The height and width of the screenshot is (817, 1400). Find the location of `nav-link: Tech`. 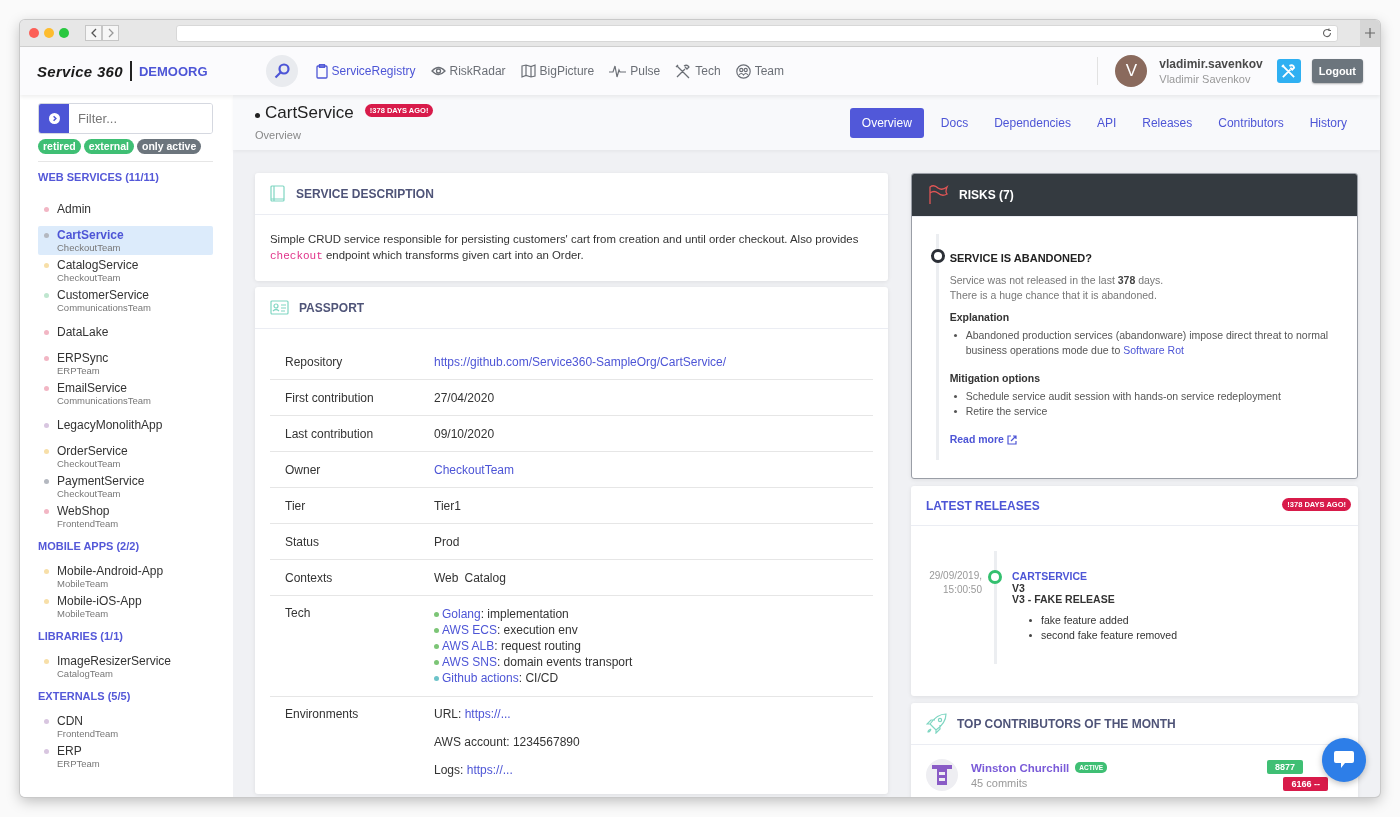

nav-link: Tech is located at coordinates (698, 71).